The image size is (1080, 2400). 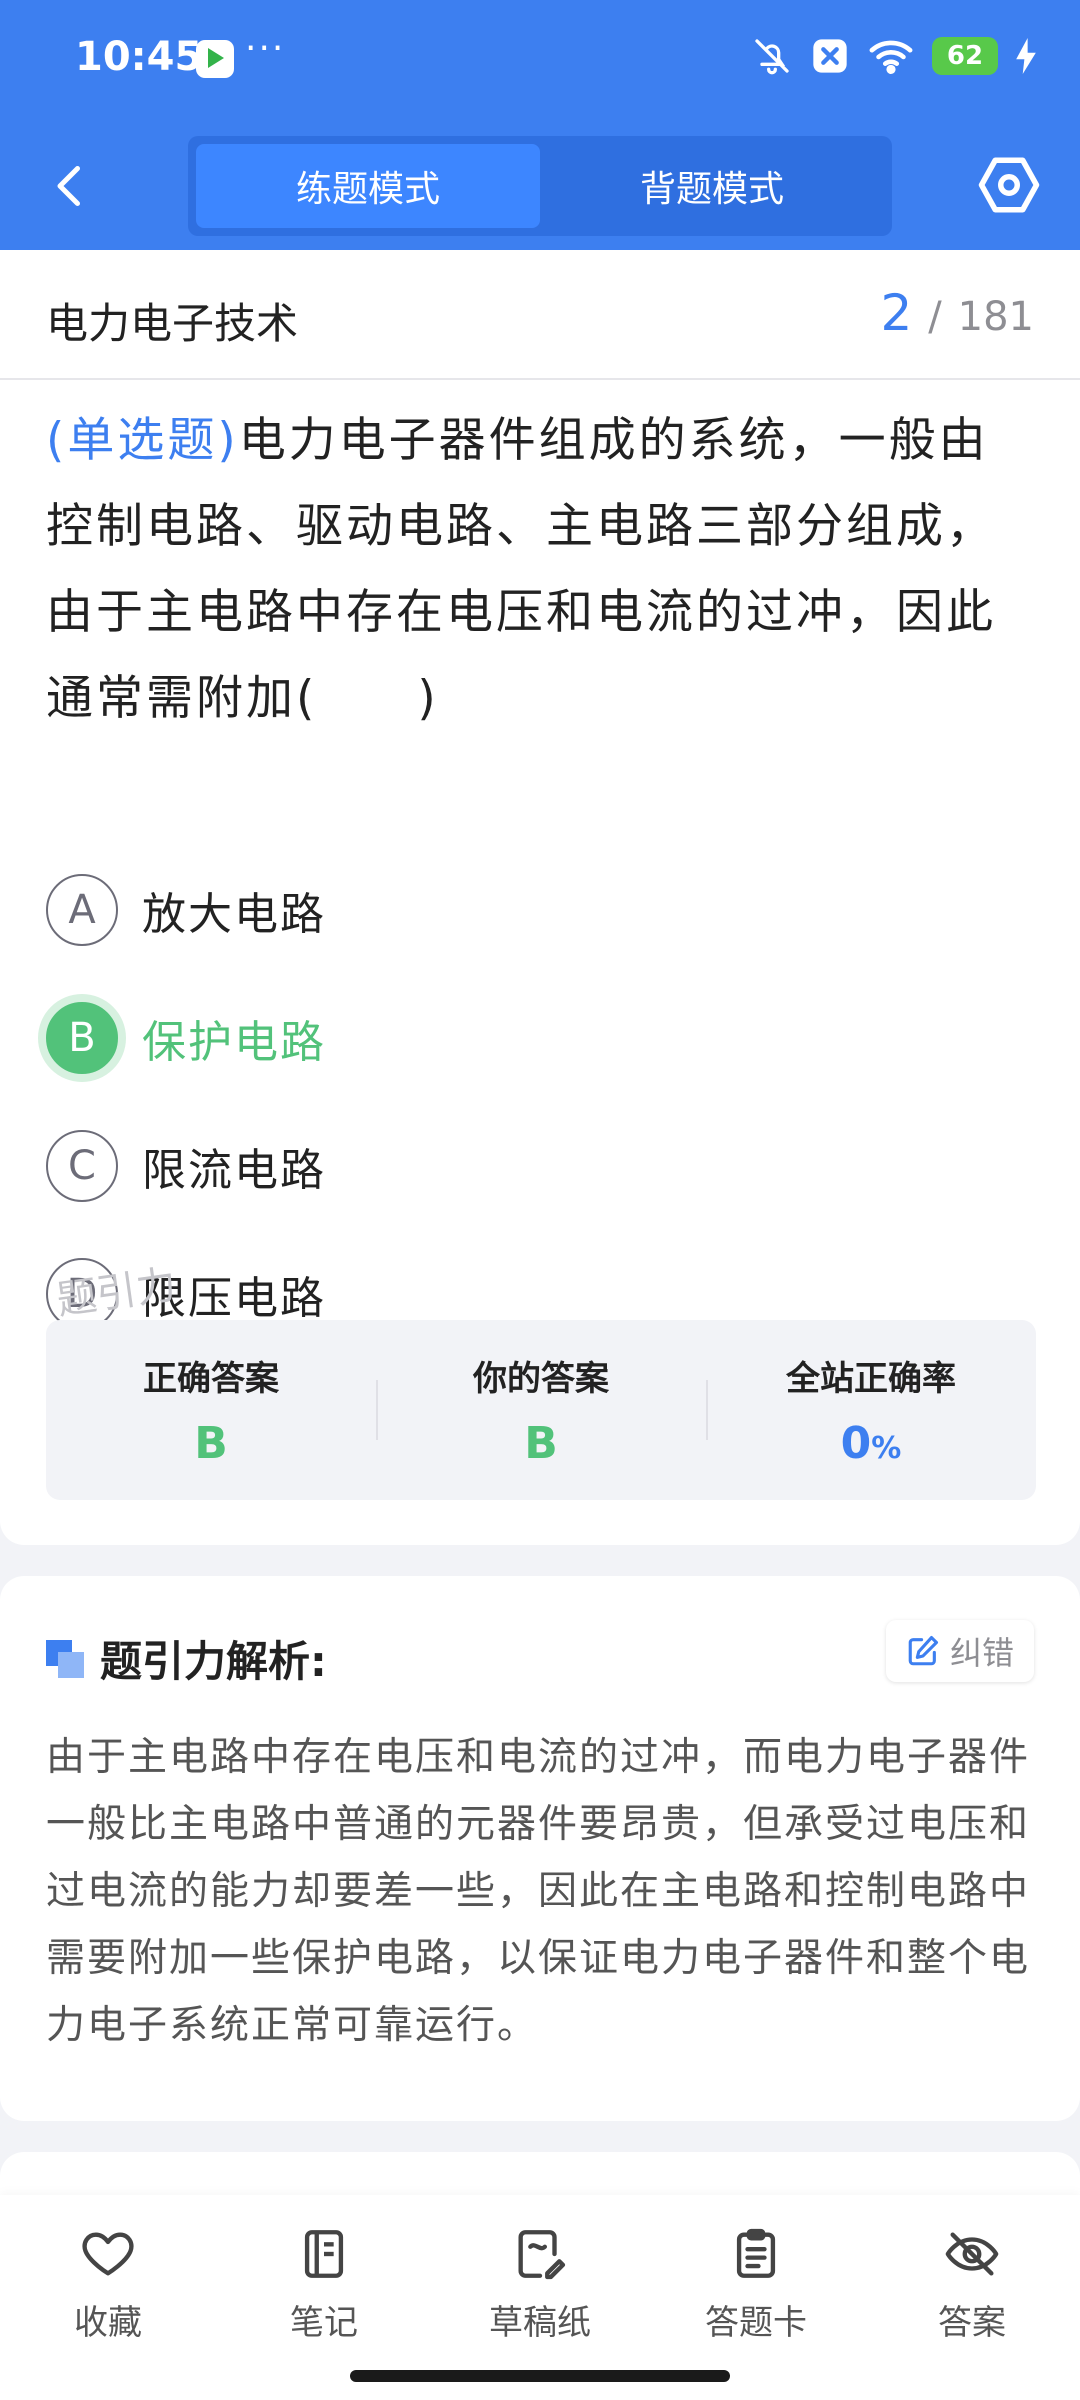 What do you see at coordinates (496, 1166) in the screenshot?
I see `option-c: C 限流电路` at bounding box center [496, 1166].